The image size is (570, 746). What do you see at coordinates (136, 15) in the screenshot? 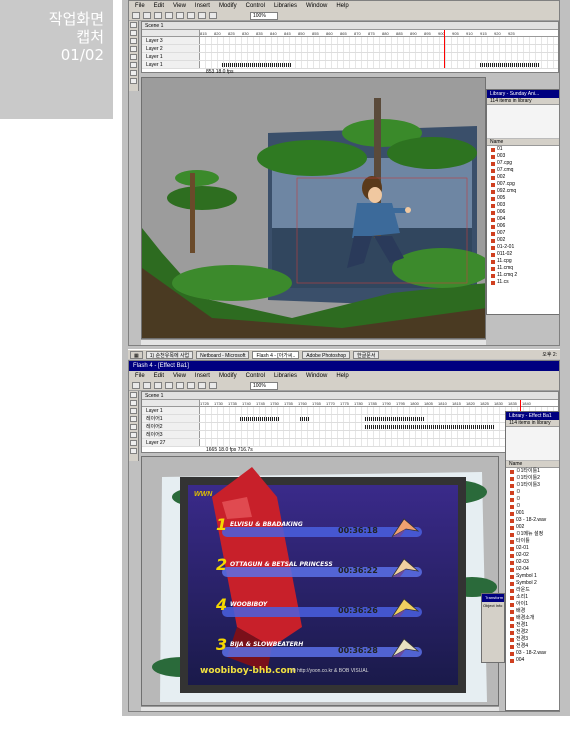
I see `new-file-button` at bounding box center [136, 15].